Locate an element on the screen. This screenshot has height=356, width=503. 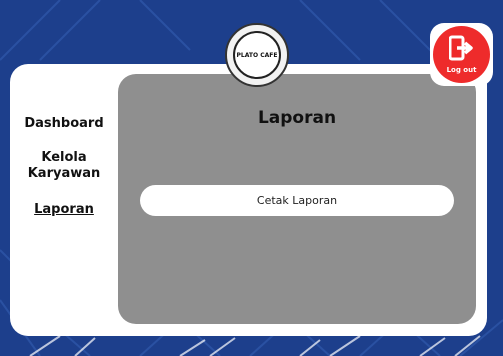
logout-button: Log out is located at coordinates (461, 54).